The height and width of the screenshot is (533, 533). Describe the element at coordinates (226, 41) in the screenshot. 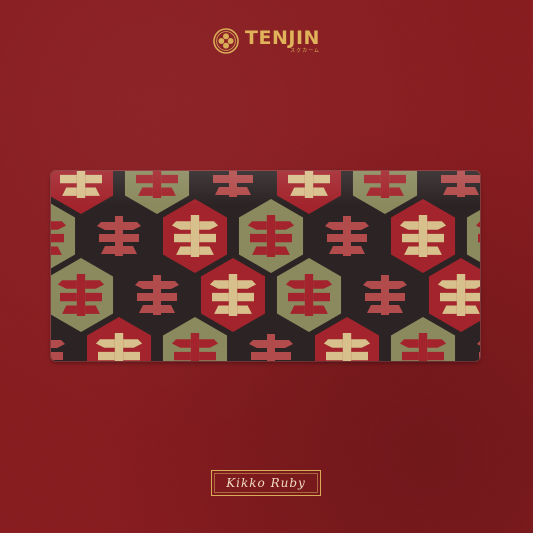

I see `tenjin-flower-crest-icon` at that location.